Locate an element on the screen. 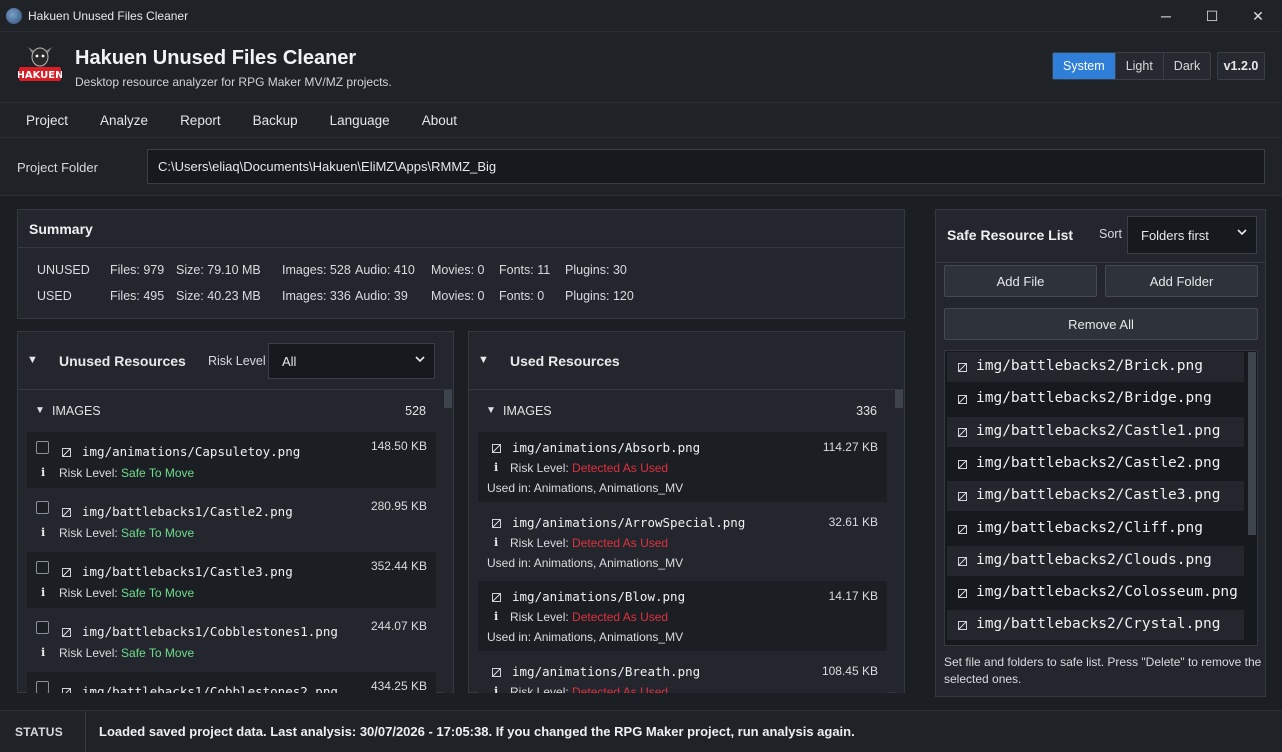 The image size is (1282, 752). menu-analyze: Analyze is located at coordinates (124, 120).